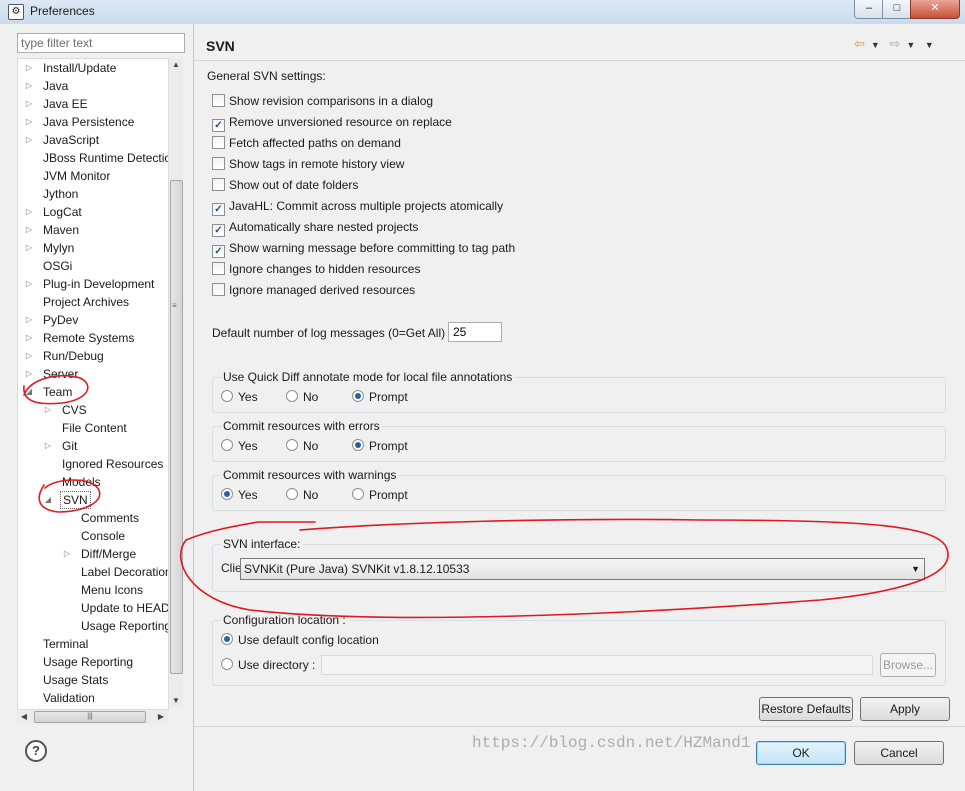  What do you see at coordinates (905, 709) in the screenshot?
I see `apply-button: Apply` at bounding box center [905, 709].